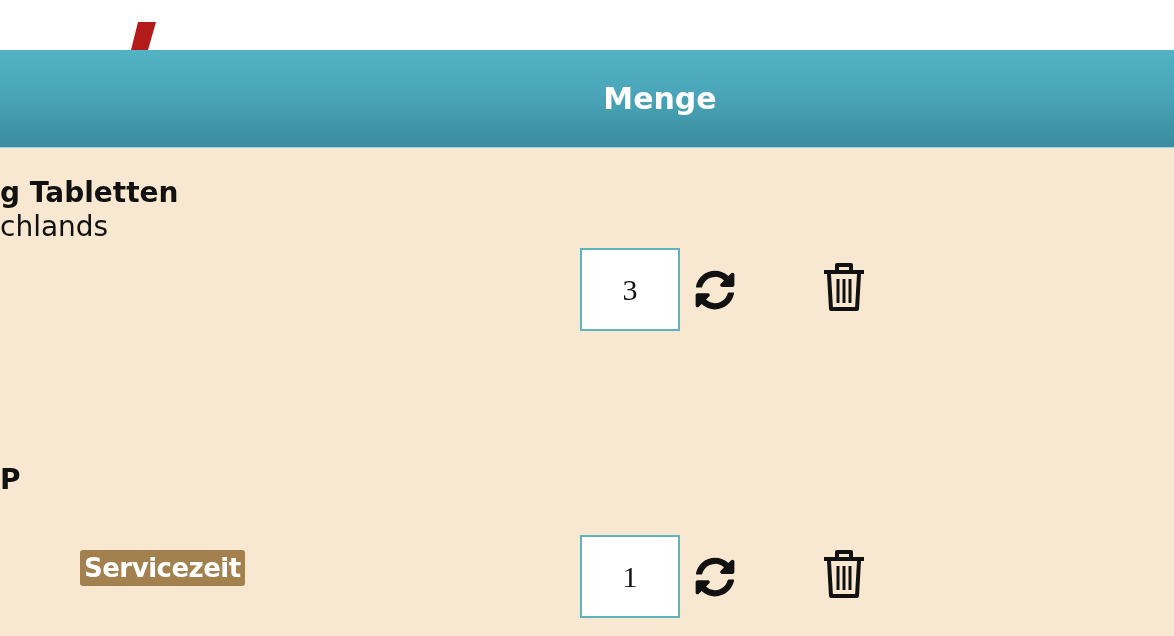  Describe the element at coordinates (89, 193) in the screenshot. I see `product-name: g Tabletten` at that location.